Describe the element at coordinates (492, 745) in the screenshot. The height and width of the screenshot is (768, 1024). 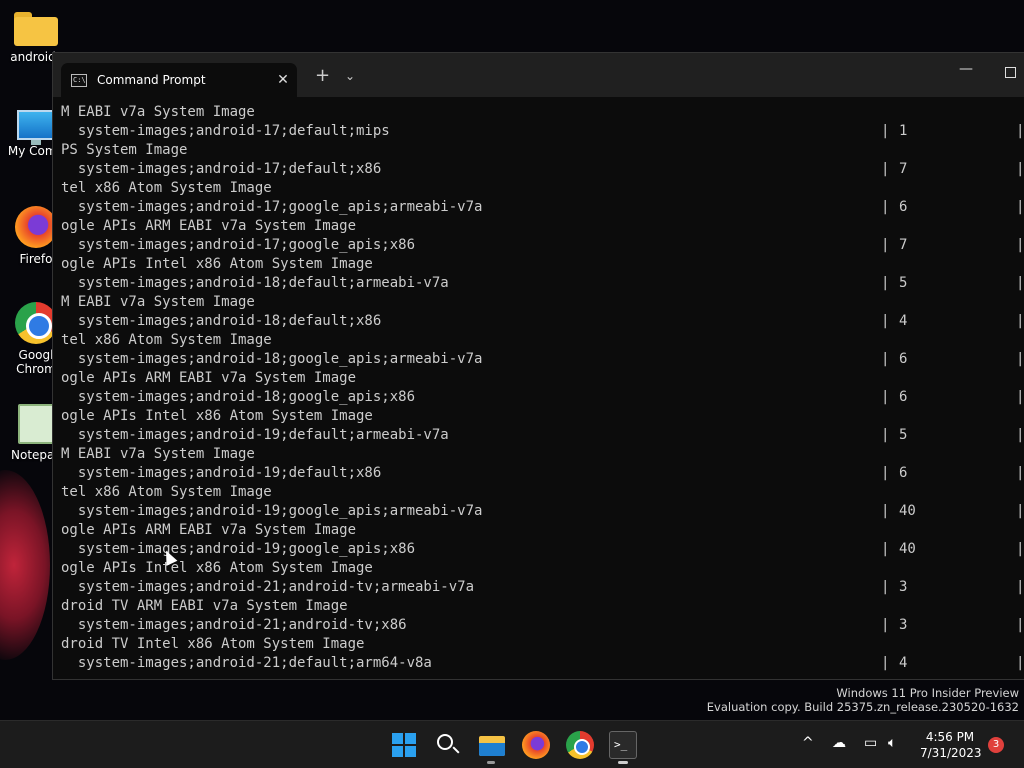
I see `file-explorer-button` at that location.